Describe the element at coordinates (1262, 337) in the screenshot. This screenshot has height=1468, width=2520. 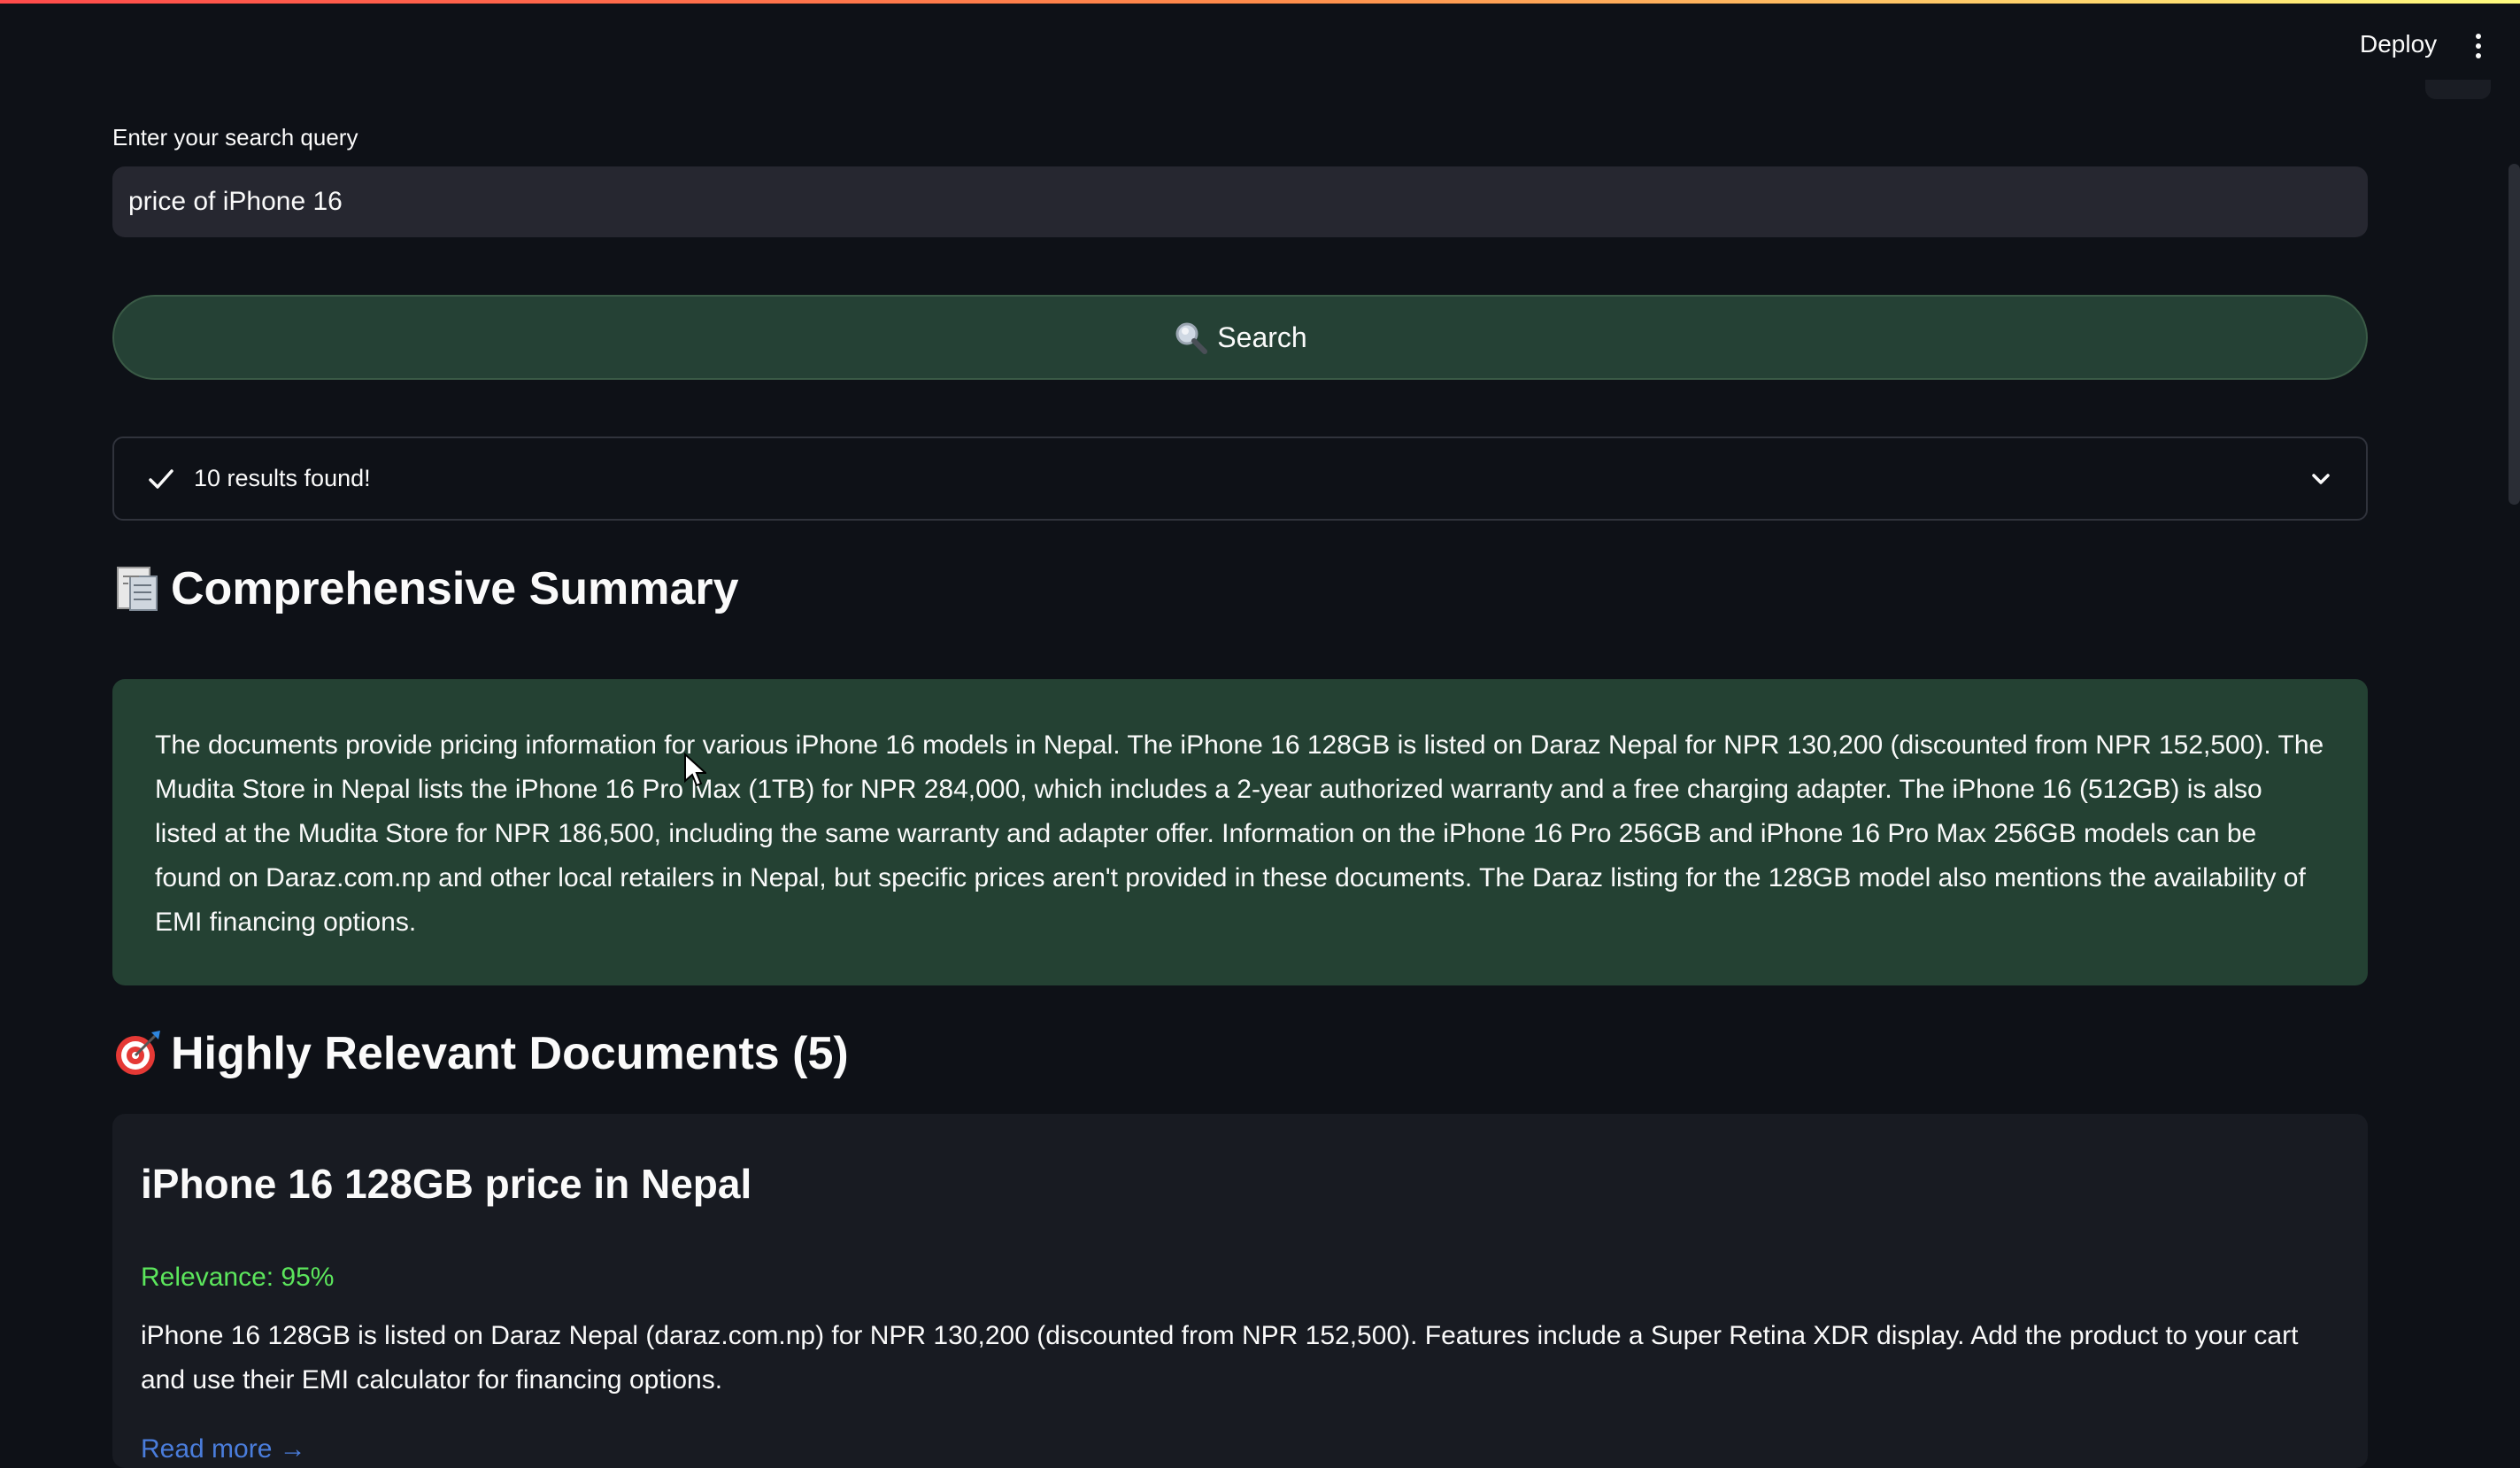
I see `search-button-label: Search` at that location.